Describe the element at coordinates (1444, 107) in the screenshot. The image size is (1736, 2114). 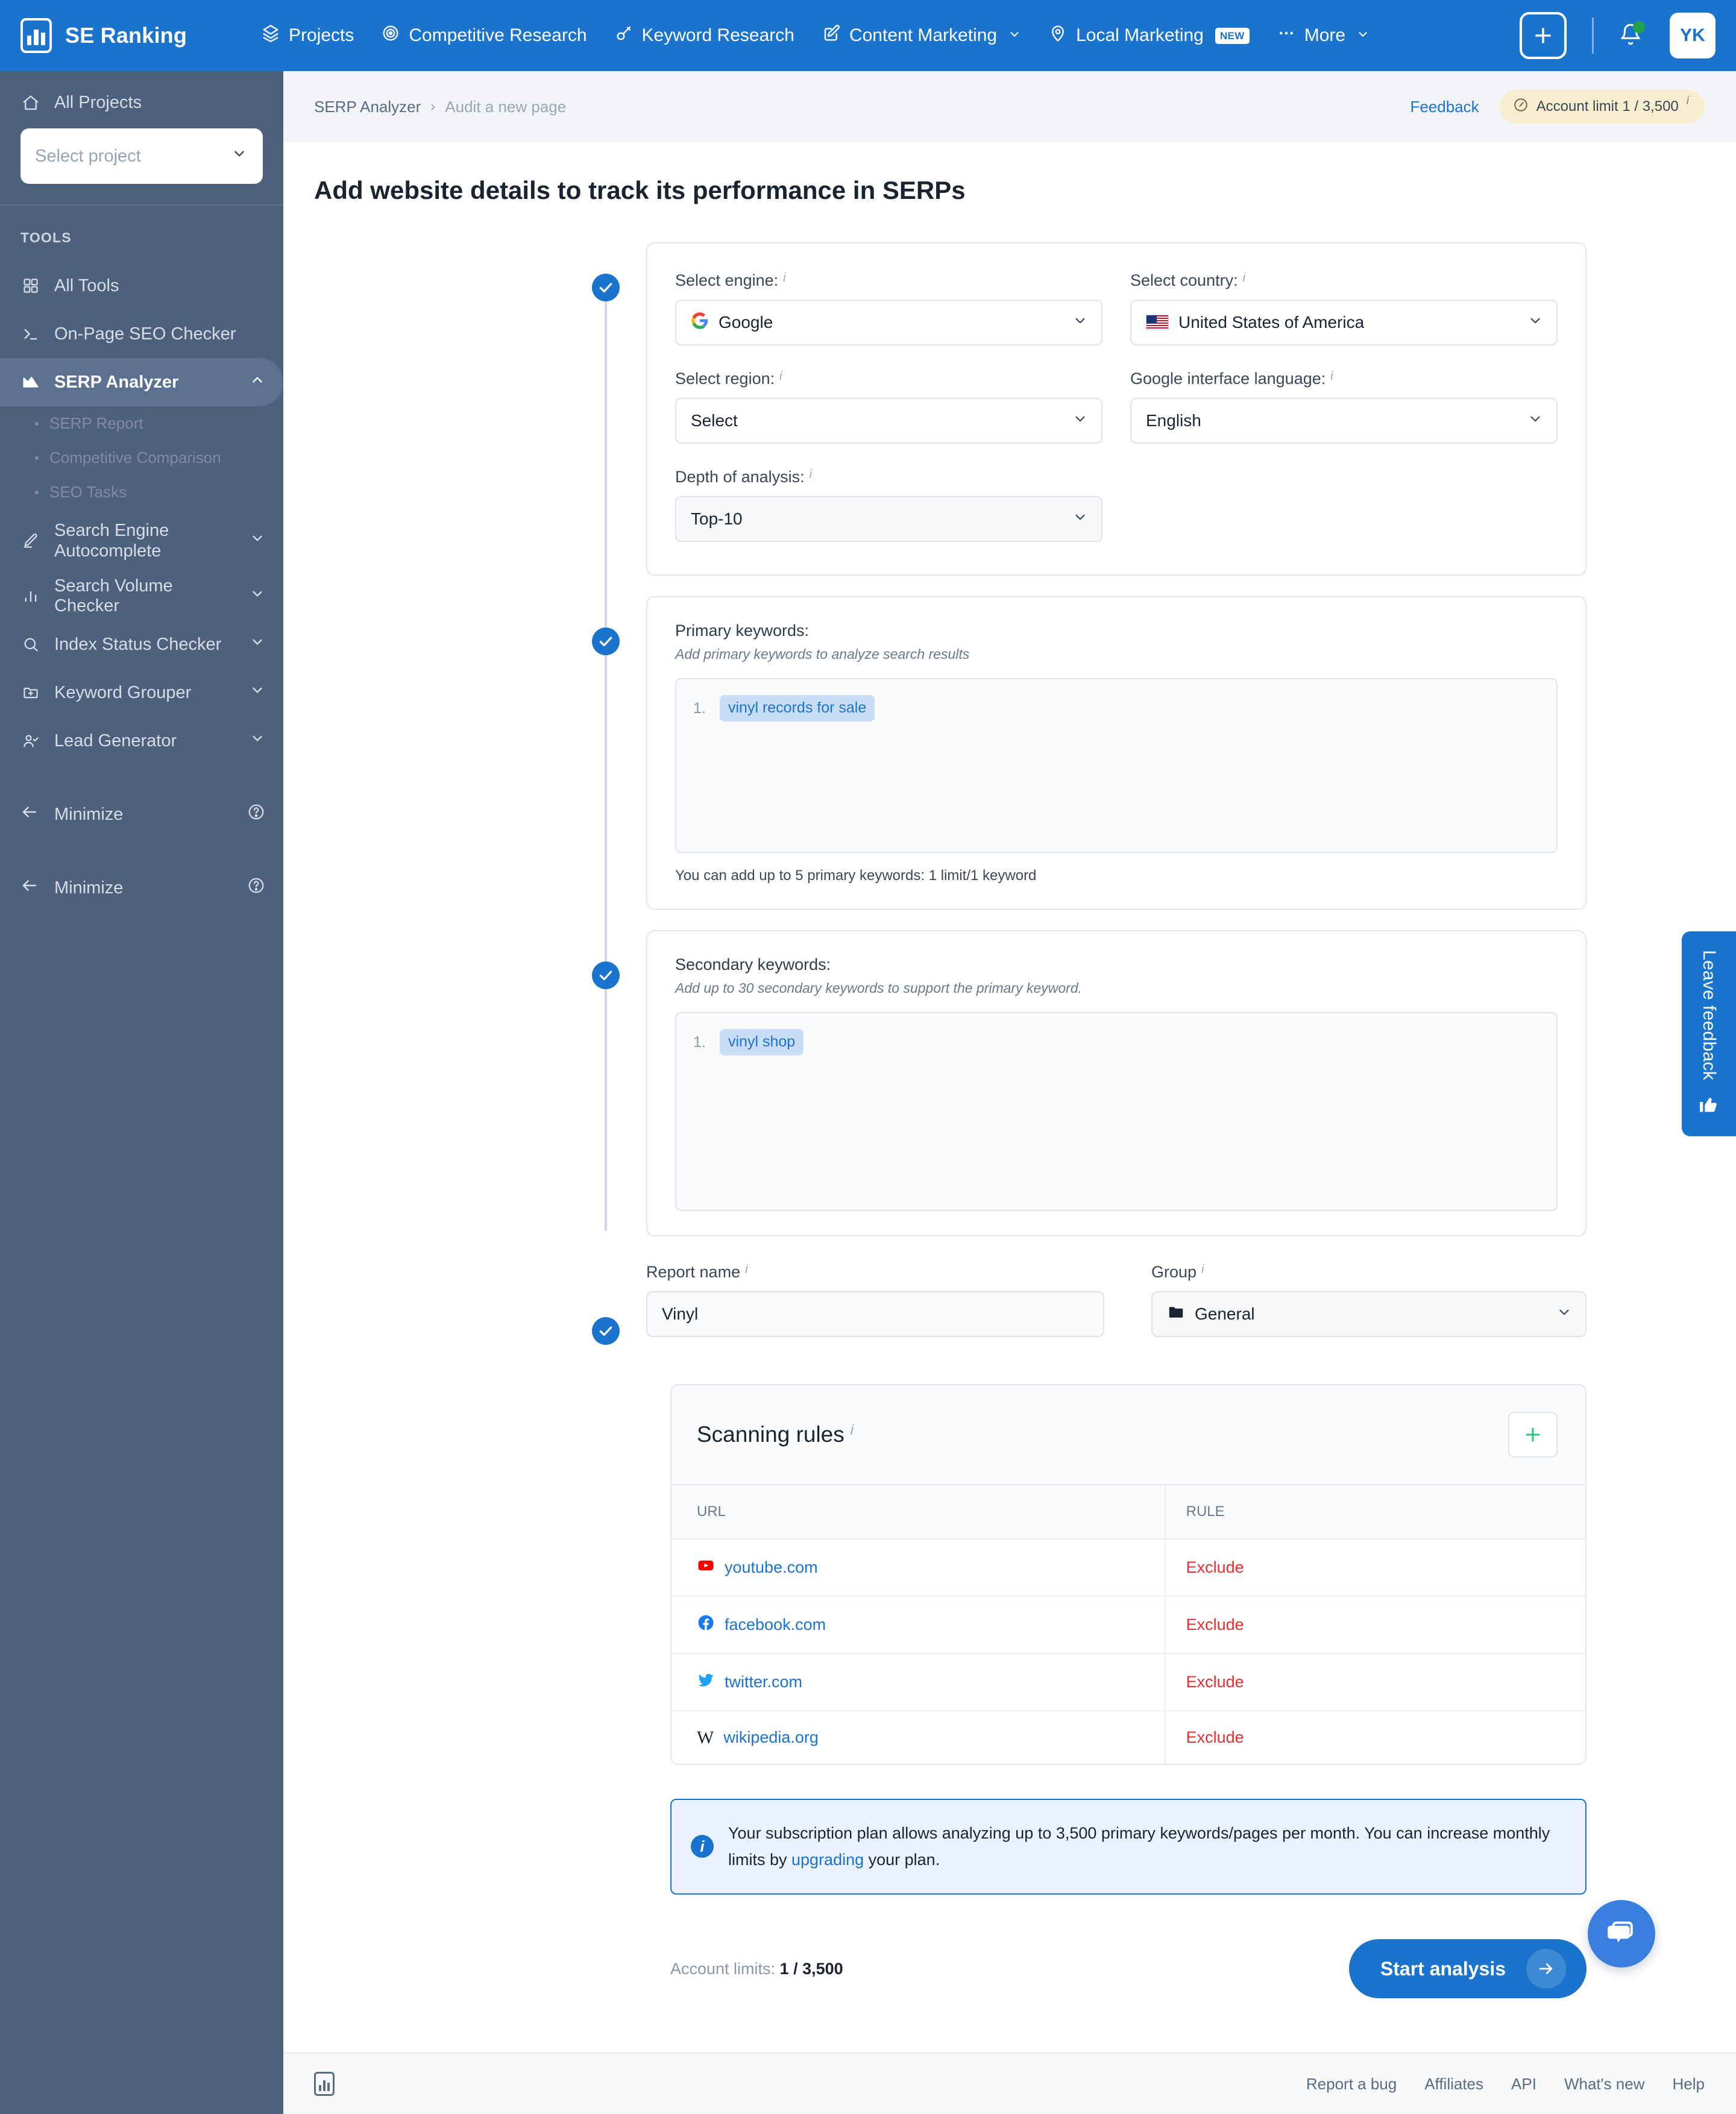
I see `feedback-link: Feedback` at that location.